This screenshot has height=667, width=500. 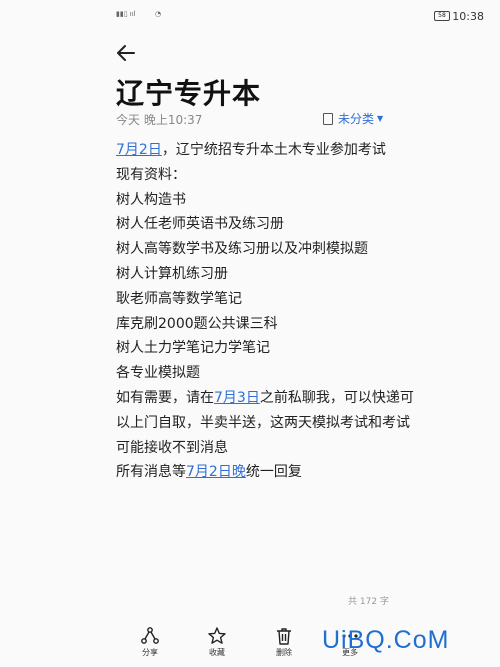 I want to click on favorite-button: 收藏, so click(x=217, y=642).